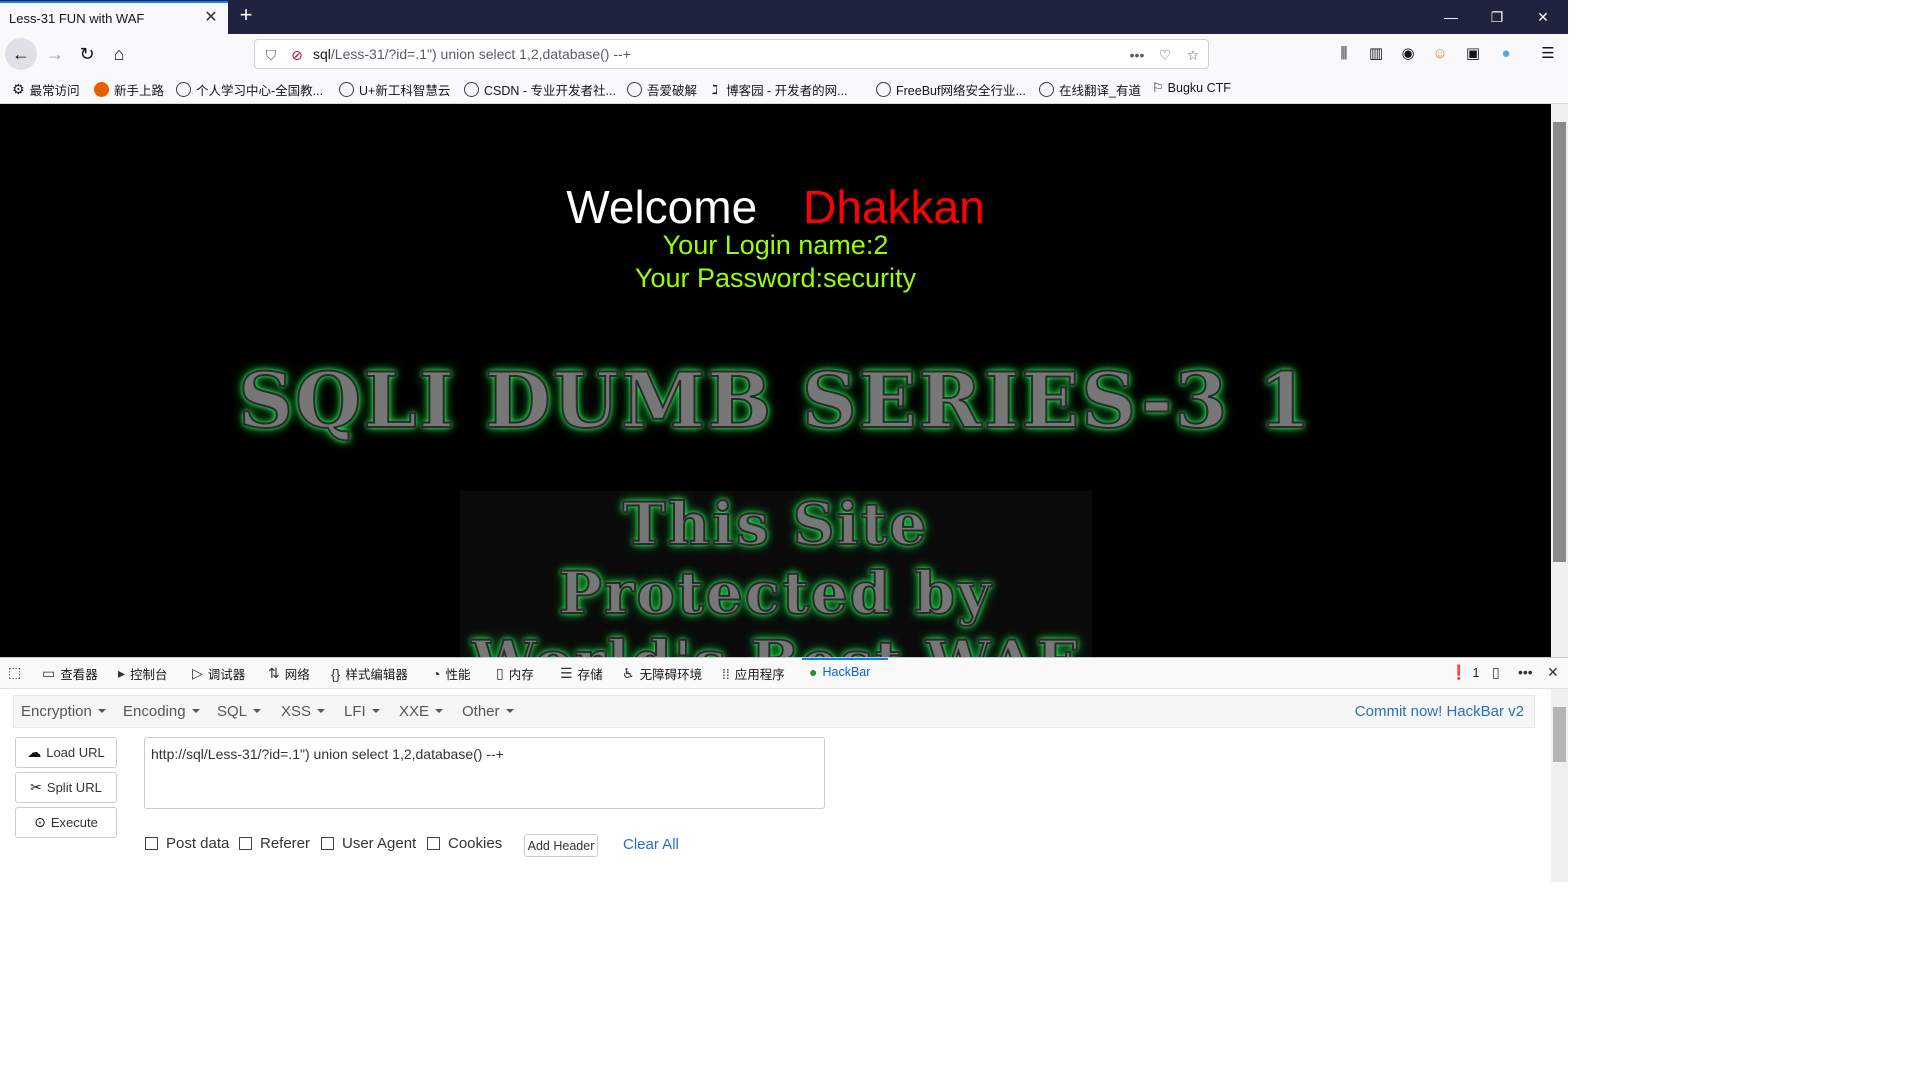 This screenshot has height=1080, width=1920. What do you see at coordinates (1543, 17) in the screenshot?
I see `window-close-icon: ✕` at bounding box center [1543, 17].